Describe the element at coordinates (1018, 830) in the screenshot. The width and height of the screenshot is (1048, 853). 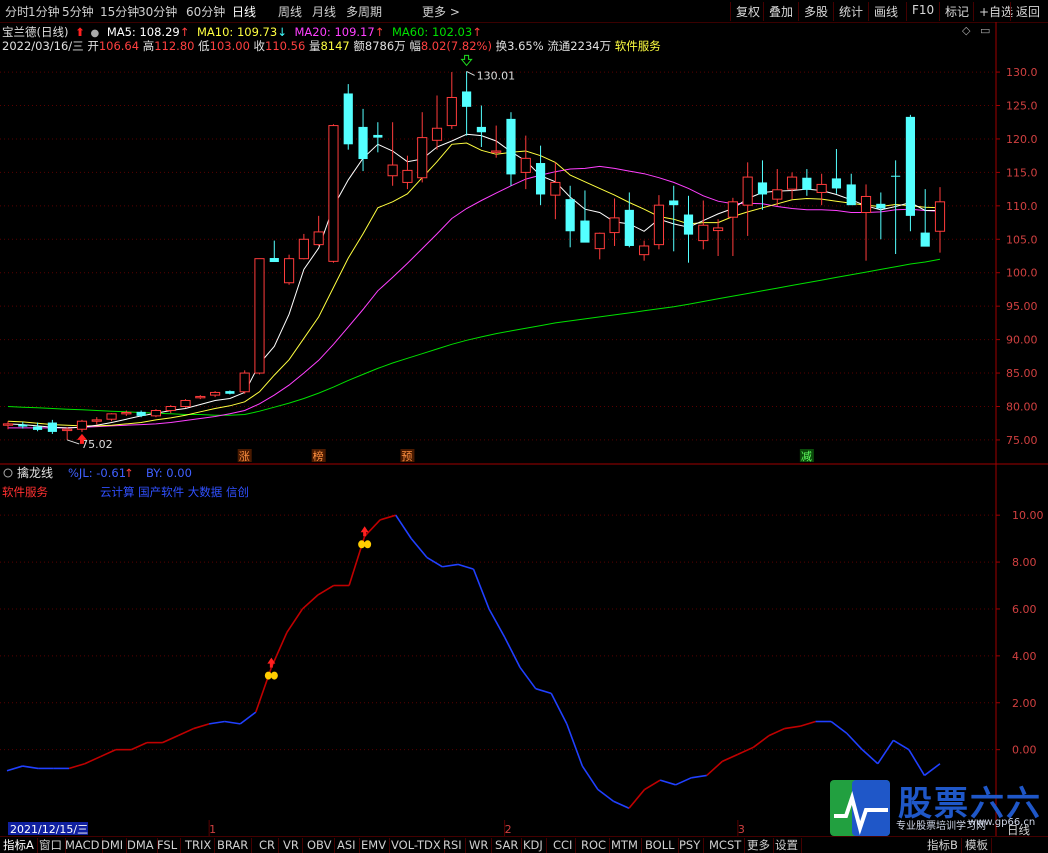
I see `period-label: 日线` at that location.